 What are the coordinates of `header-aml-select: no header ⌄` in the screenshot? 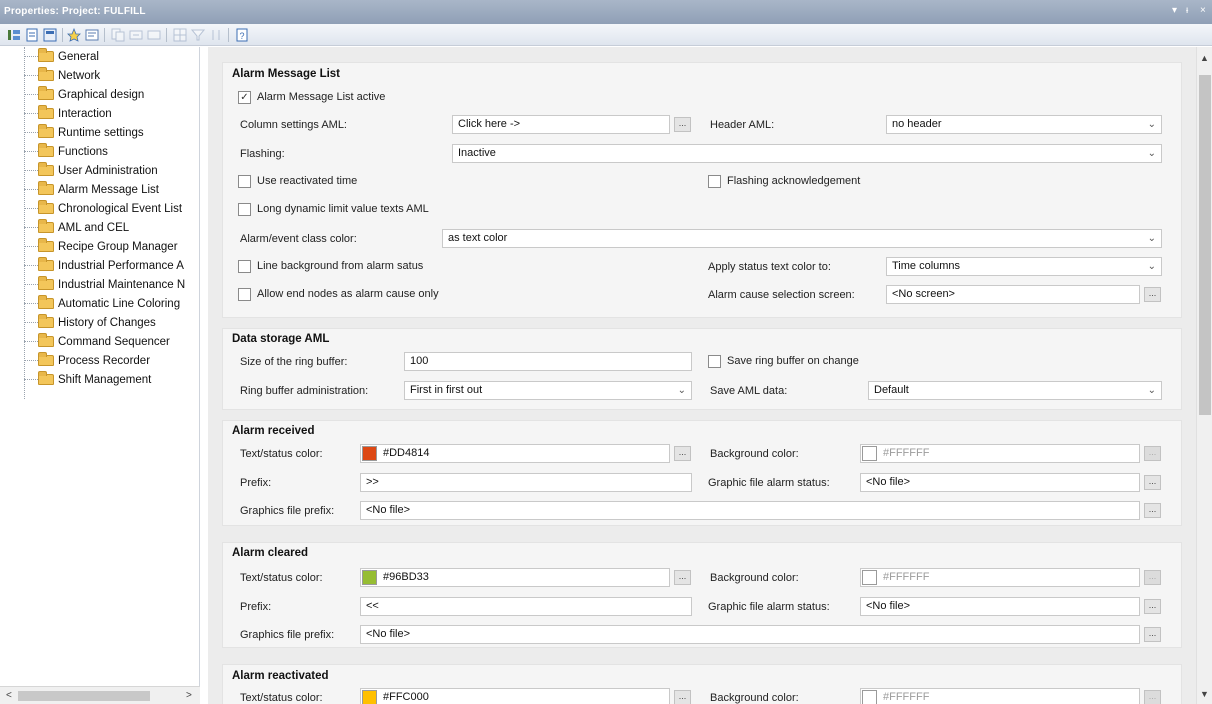 It's located at (1024, 124).